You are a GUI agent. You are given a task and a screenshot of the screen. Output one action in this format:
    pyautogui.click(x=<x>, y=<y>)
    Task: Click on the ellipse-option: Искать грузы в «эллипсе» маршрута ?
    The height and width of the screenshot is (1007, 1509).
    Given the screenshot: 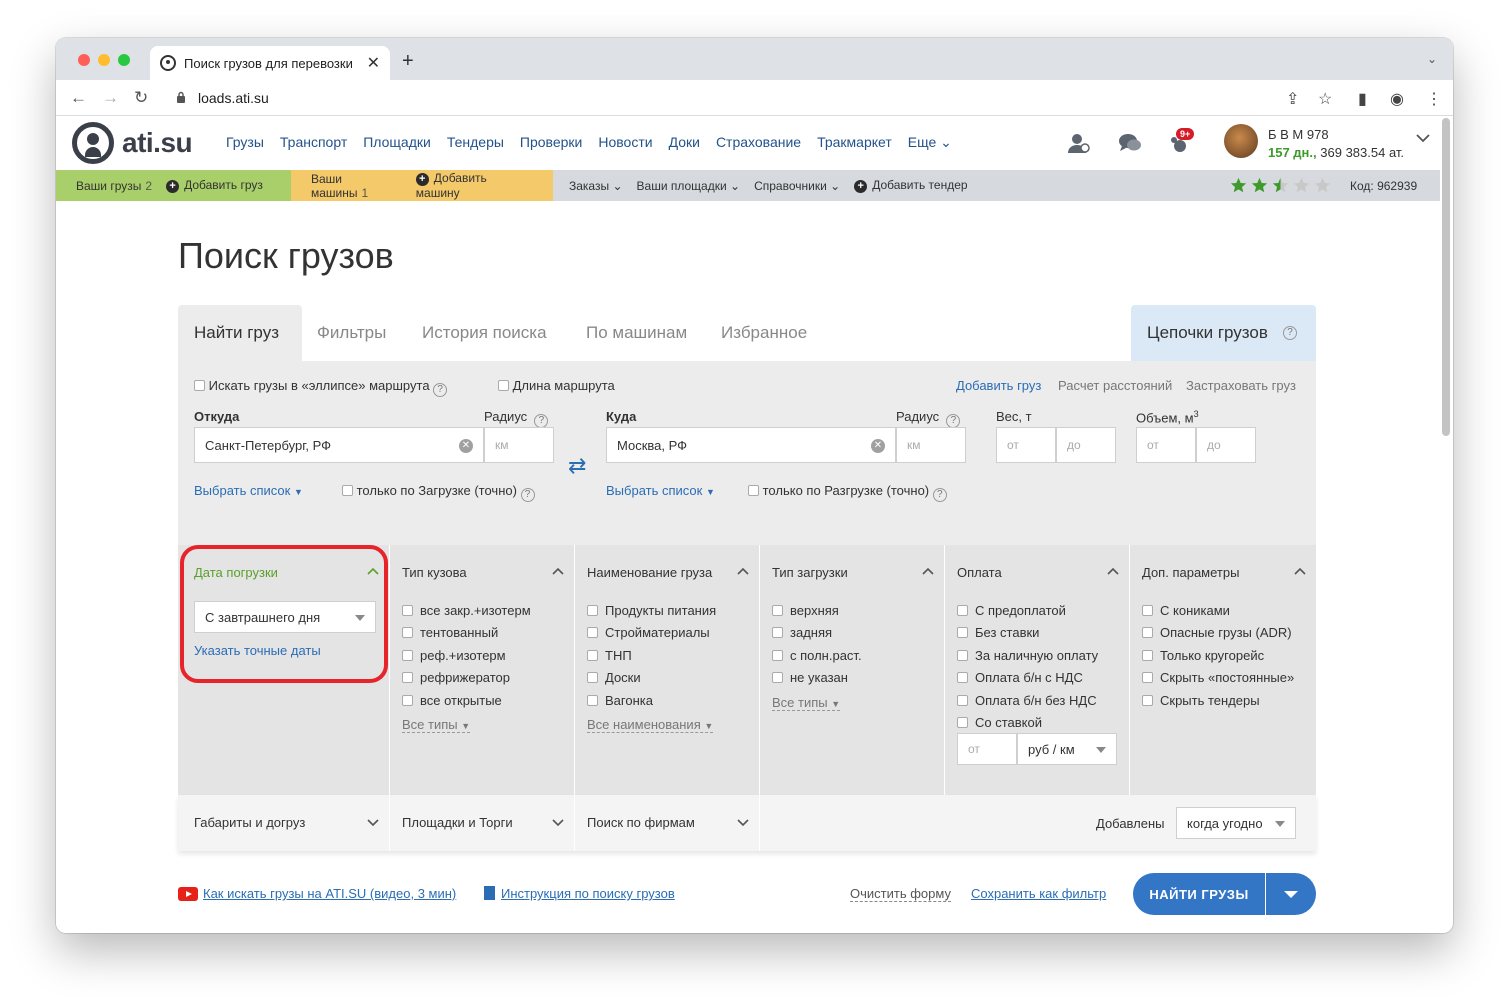 What is the action you would take?
    pyautogui.click(x=321, y=387)
    